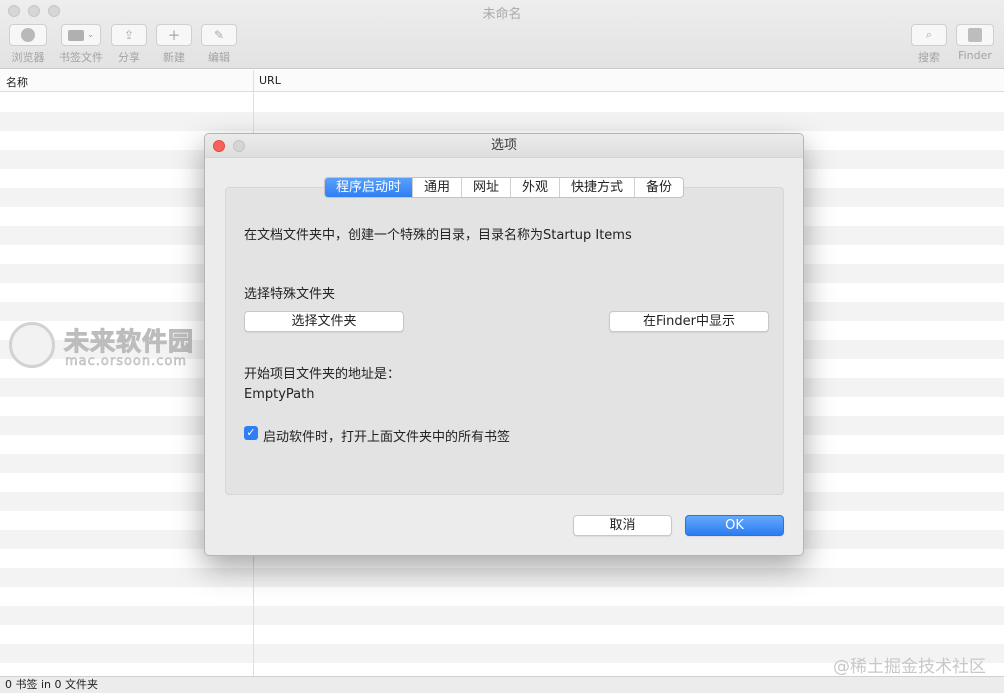 The width and height of the screenshot is (1004, 693). I want to click on tab-url: 网址, so click(485, 187).